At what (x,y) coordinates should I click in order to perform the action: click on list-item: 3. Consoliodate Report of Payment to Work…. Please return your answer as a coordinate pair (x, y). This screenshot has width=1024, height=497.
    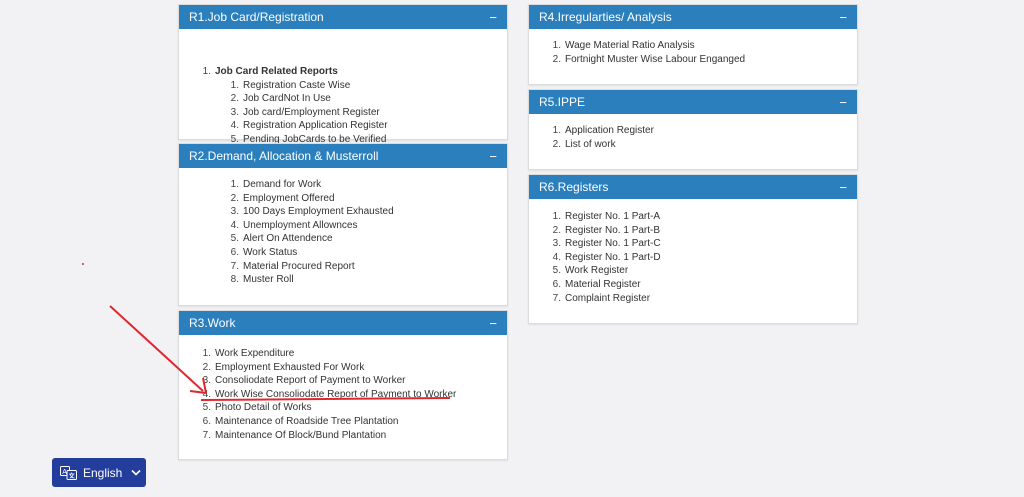
    Looking at the image, I should click on (326, 381).